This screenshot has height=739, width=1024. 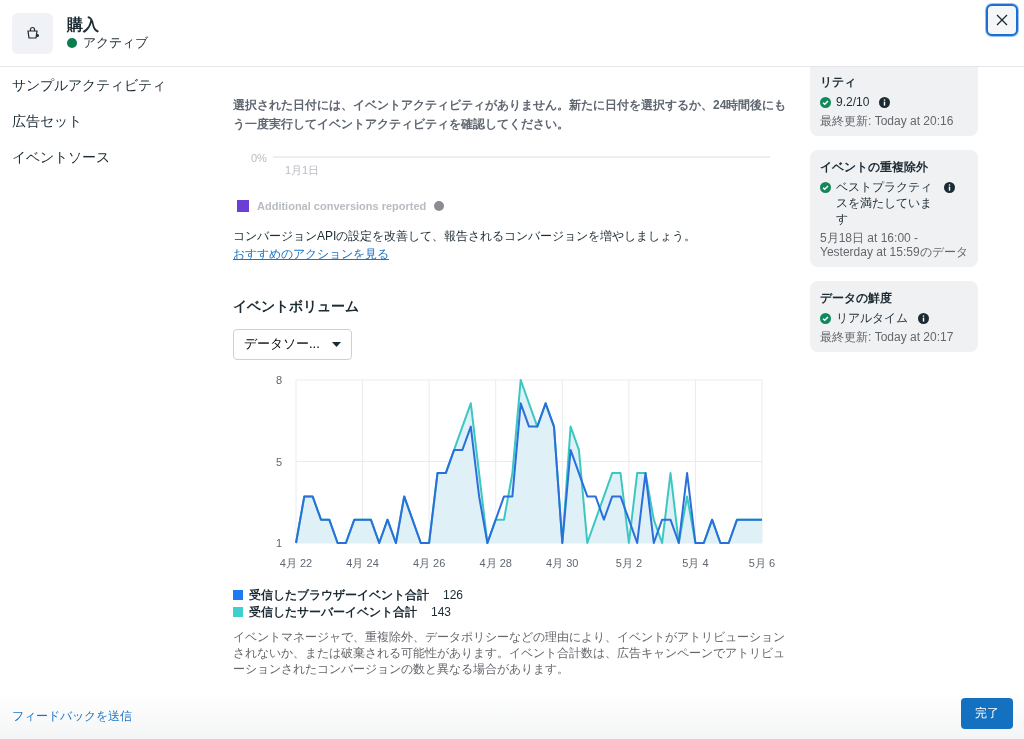 I want to click on caret-icon, so click(x=336, y=344).